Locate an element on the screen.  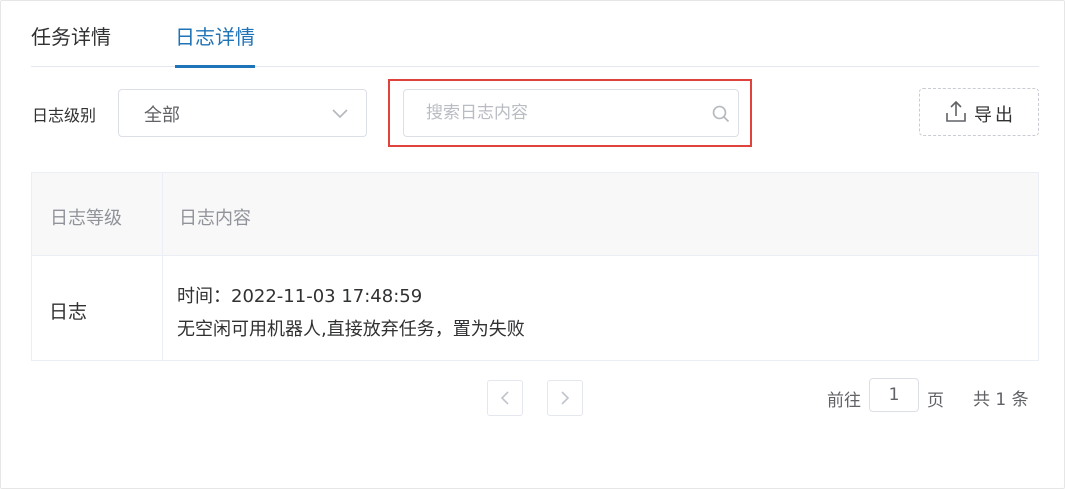
total-count: 共 1 条 is located at coordinates (1001, 400).